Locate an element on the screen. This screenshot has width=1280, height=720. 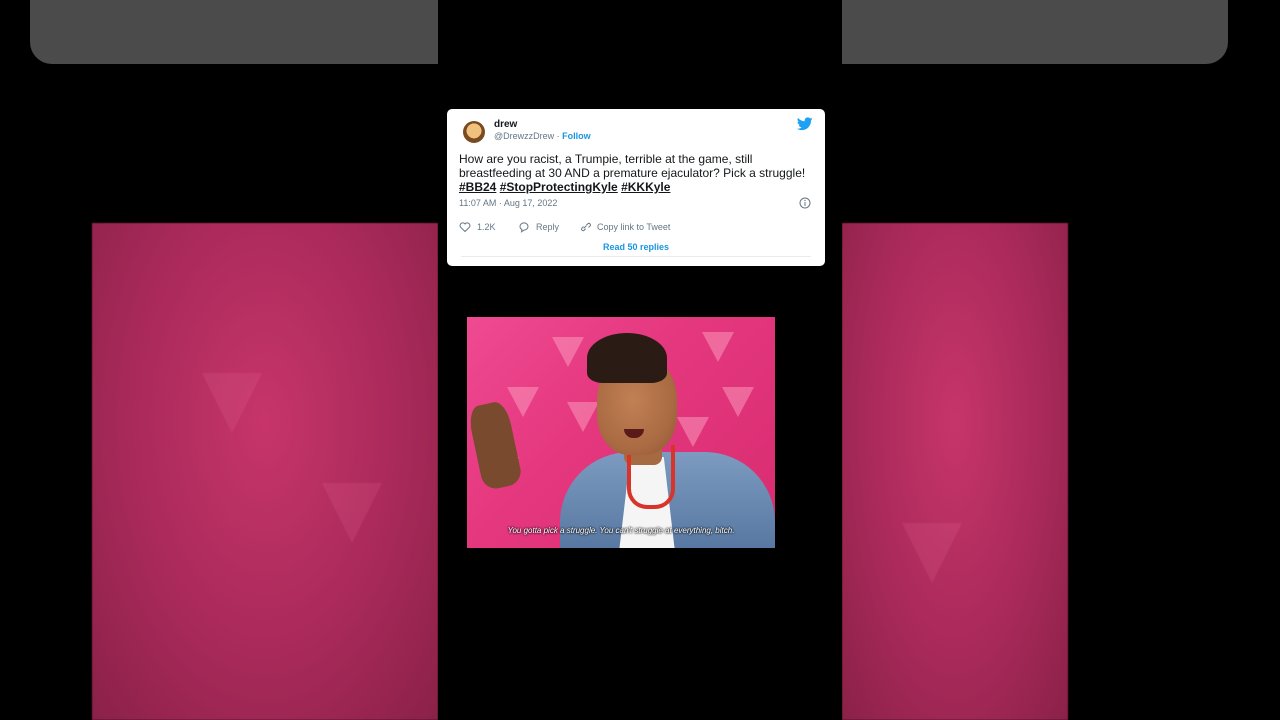
blurred-background-right is located at coordinates (955, 471).